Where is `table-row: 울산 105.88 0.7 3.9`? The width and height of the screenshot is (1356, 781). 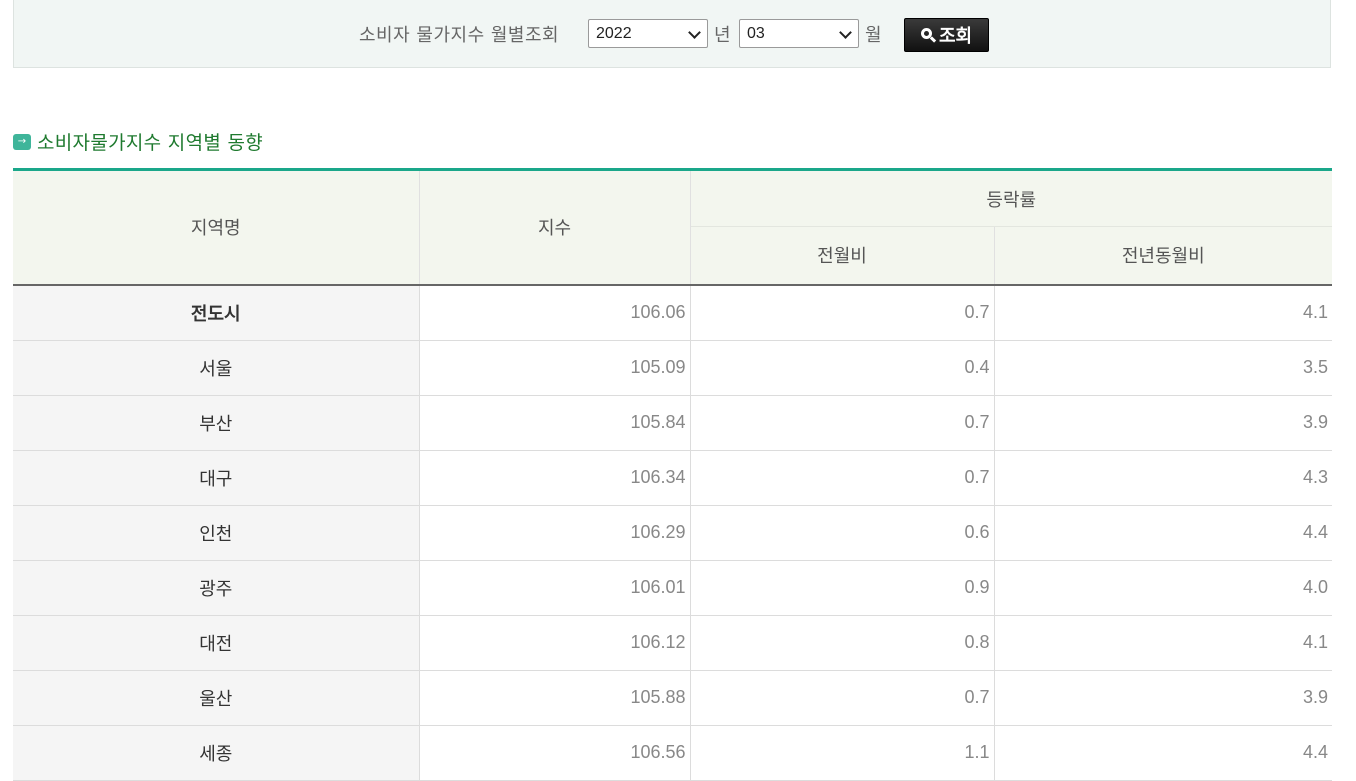
table-row: 울산 105.88 0.7 3.9 is located at coordinates (672, 698).